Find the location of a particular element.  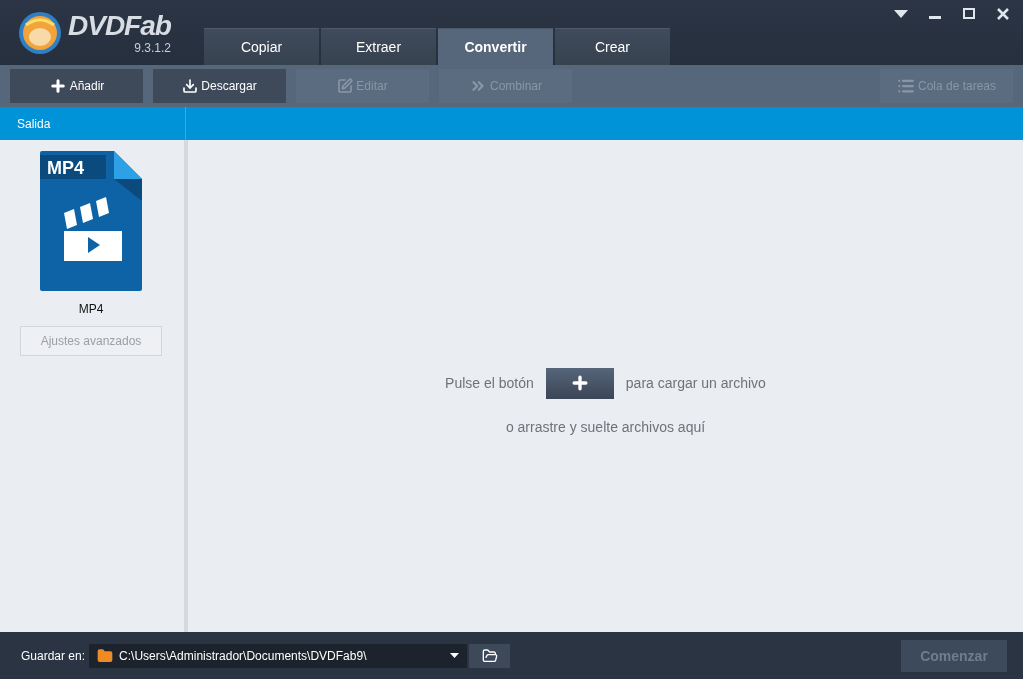

mp4-file-icon: MP4 is located at coordinates (91, 221).